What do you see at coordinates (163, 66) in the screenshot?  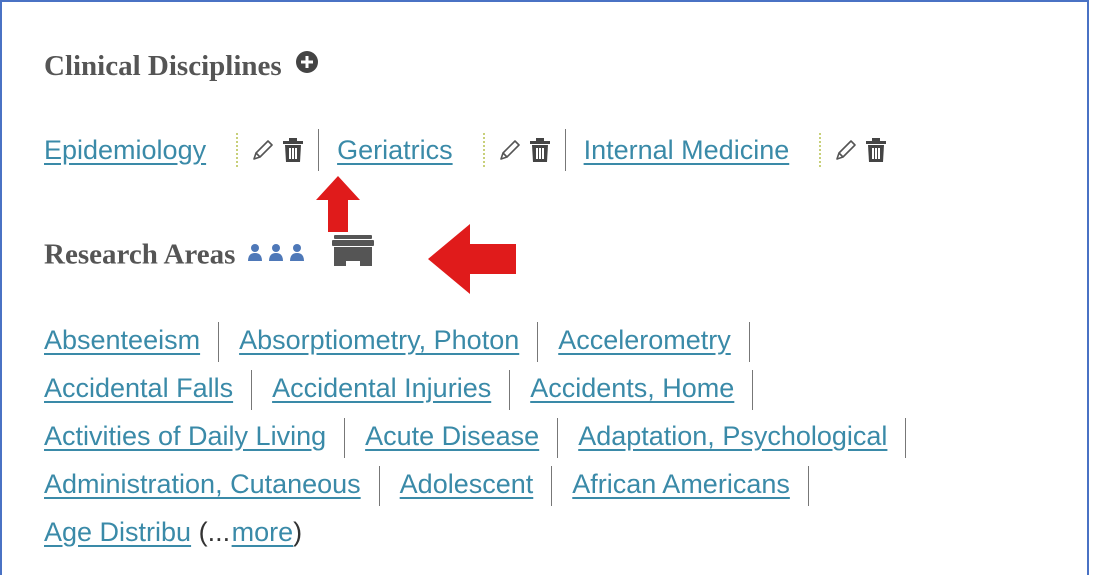 I see `clinical-disciplines-title: Clinical Disciplines` at bounding box center [163, 66].